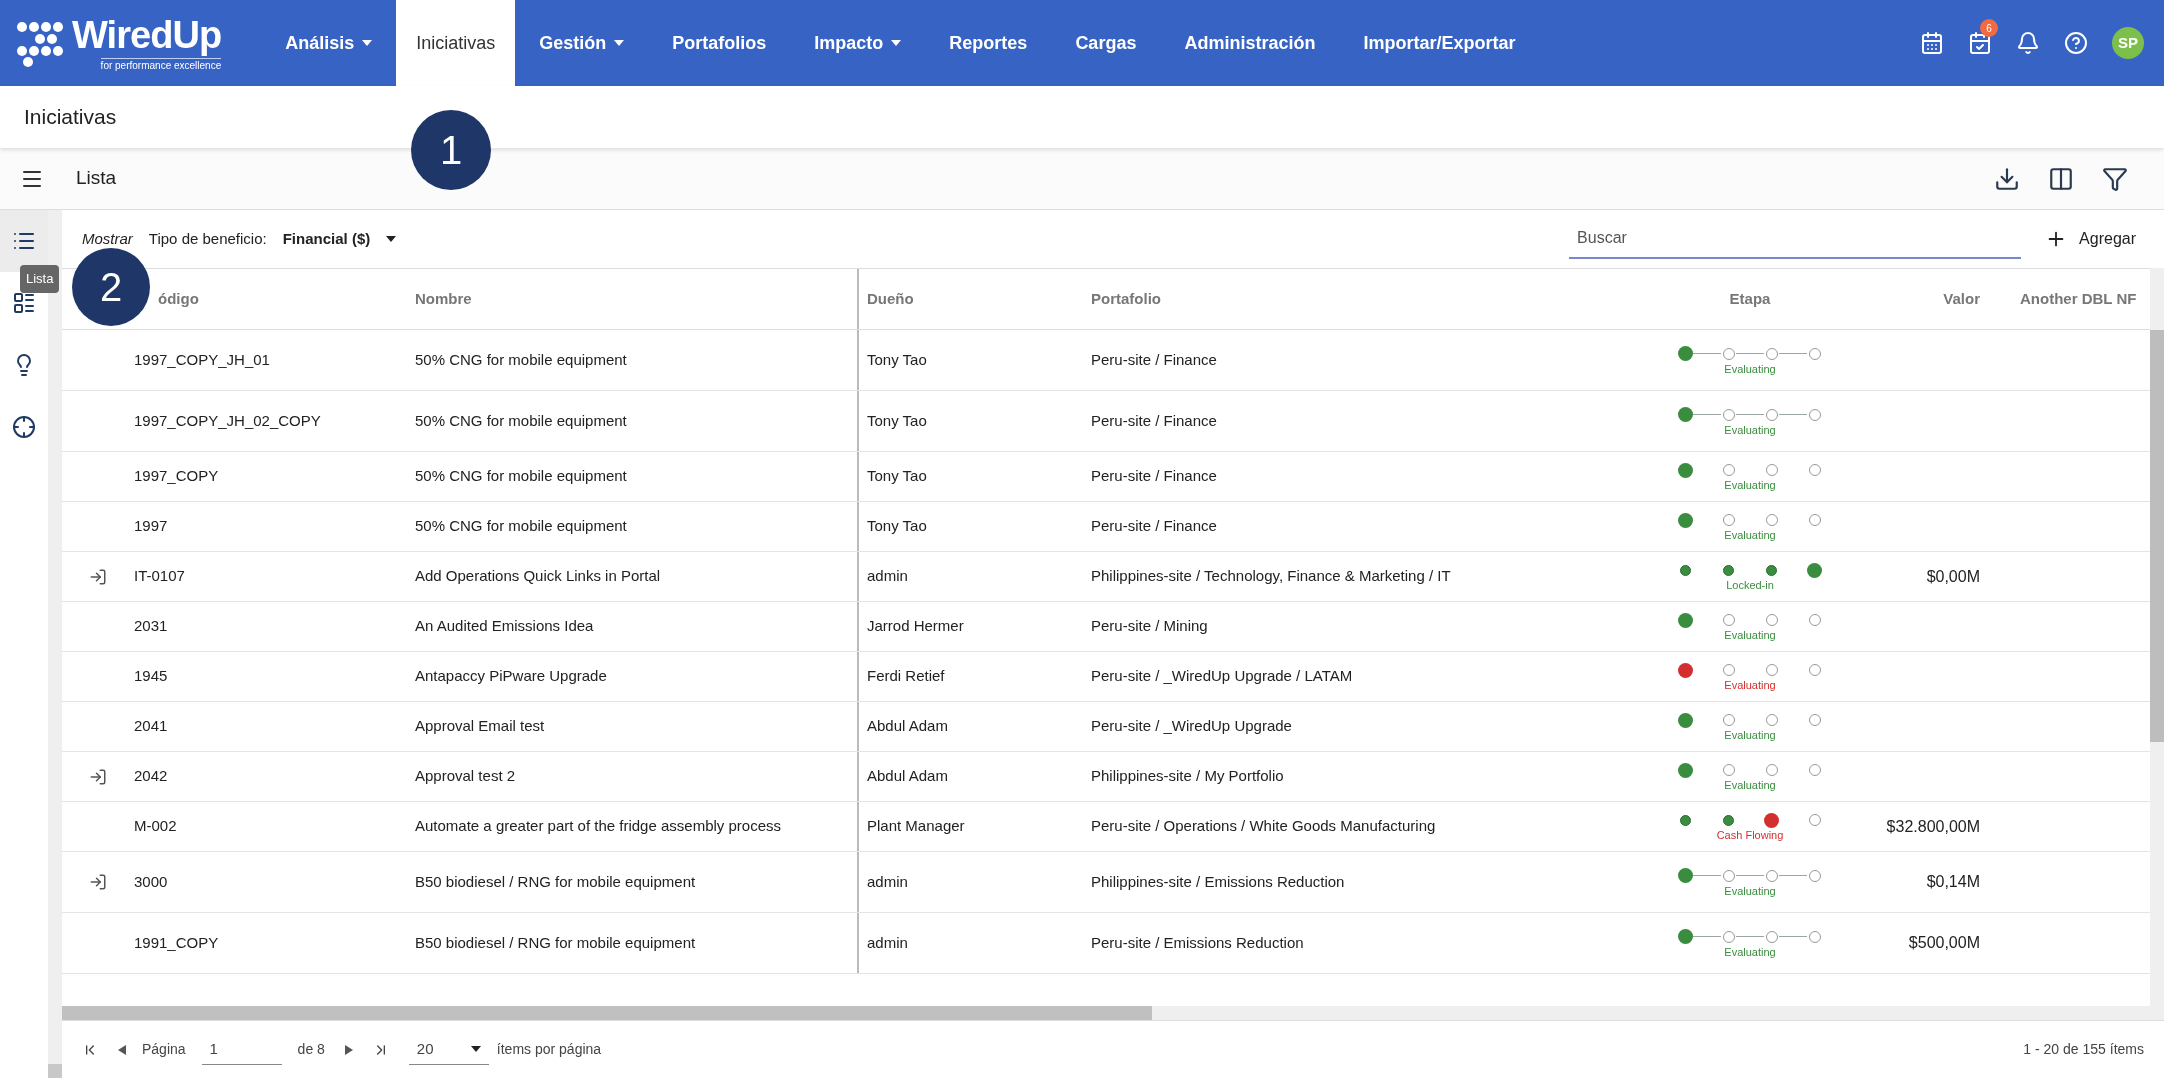 The image size is (2164, 1078). What do you see at coordinates (40, 43) in the screenshot?
I see `logo-dots-icon` at bounding box center [40, 43].